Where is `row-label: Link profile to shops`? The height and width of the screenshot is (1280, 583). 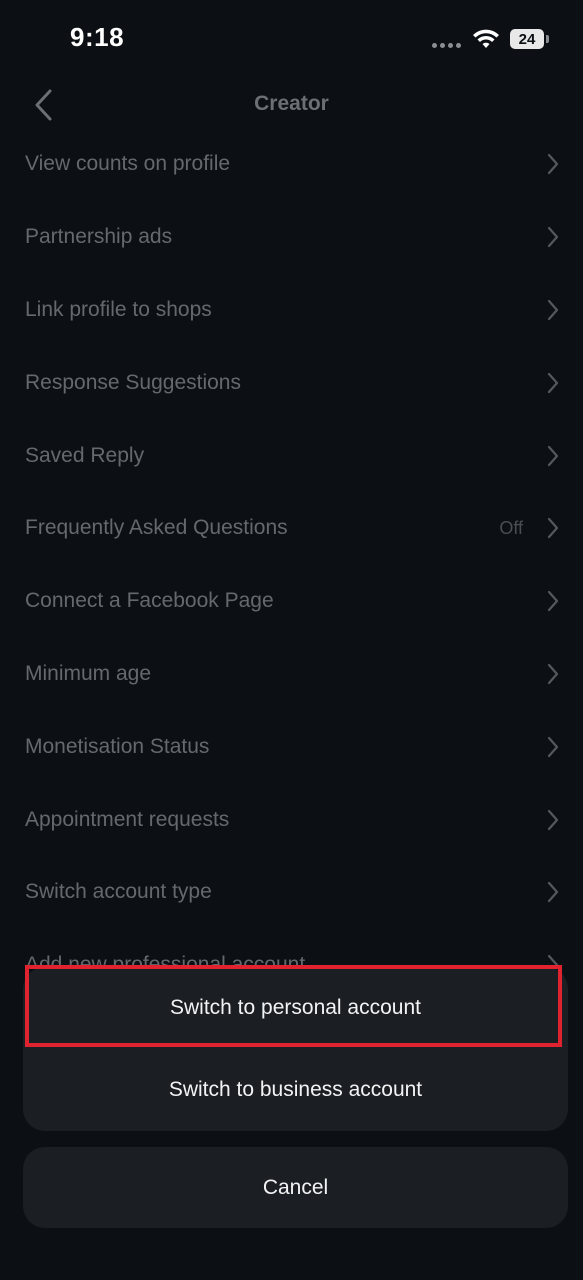
row-label: Link profile to shops is located at coordinates (118, 309).